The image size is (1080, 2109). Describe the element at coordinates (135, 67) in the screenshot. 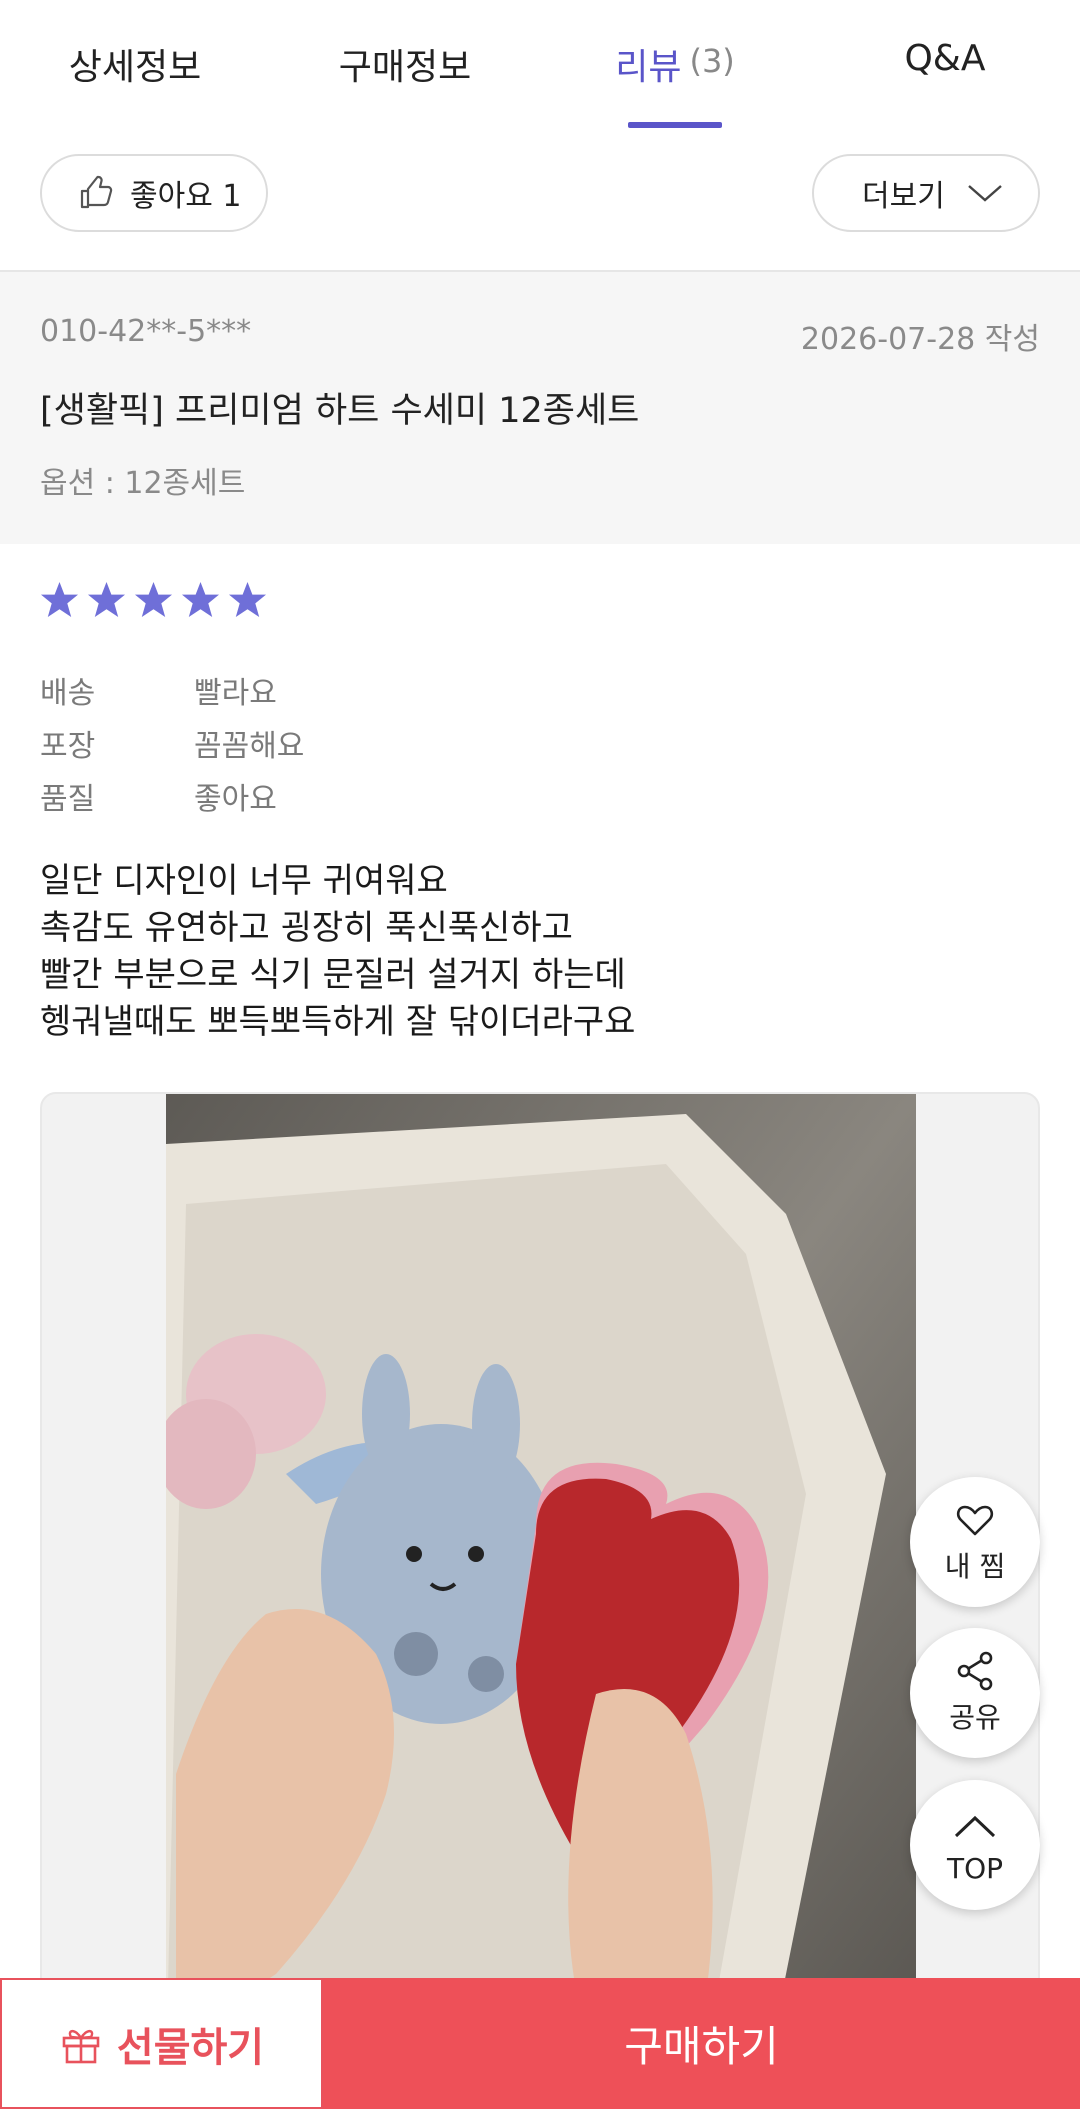

I see `tab-label: 상세정보` at that location.